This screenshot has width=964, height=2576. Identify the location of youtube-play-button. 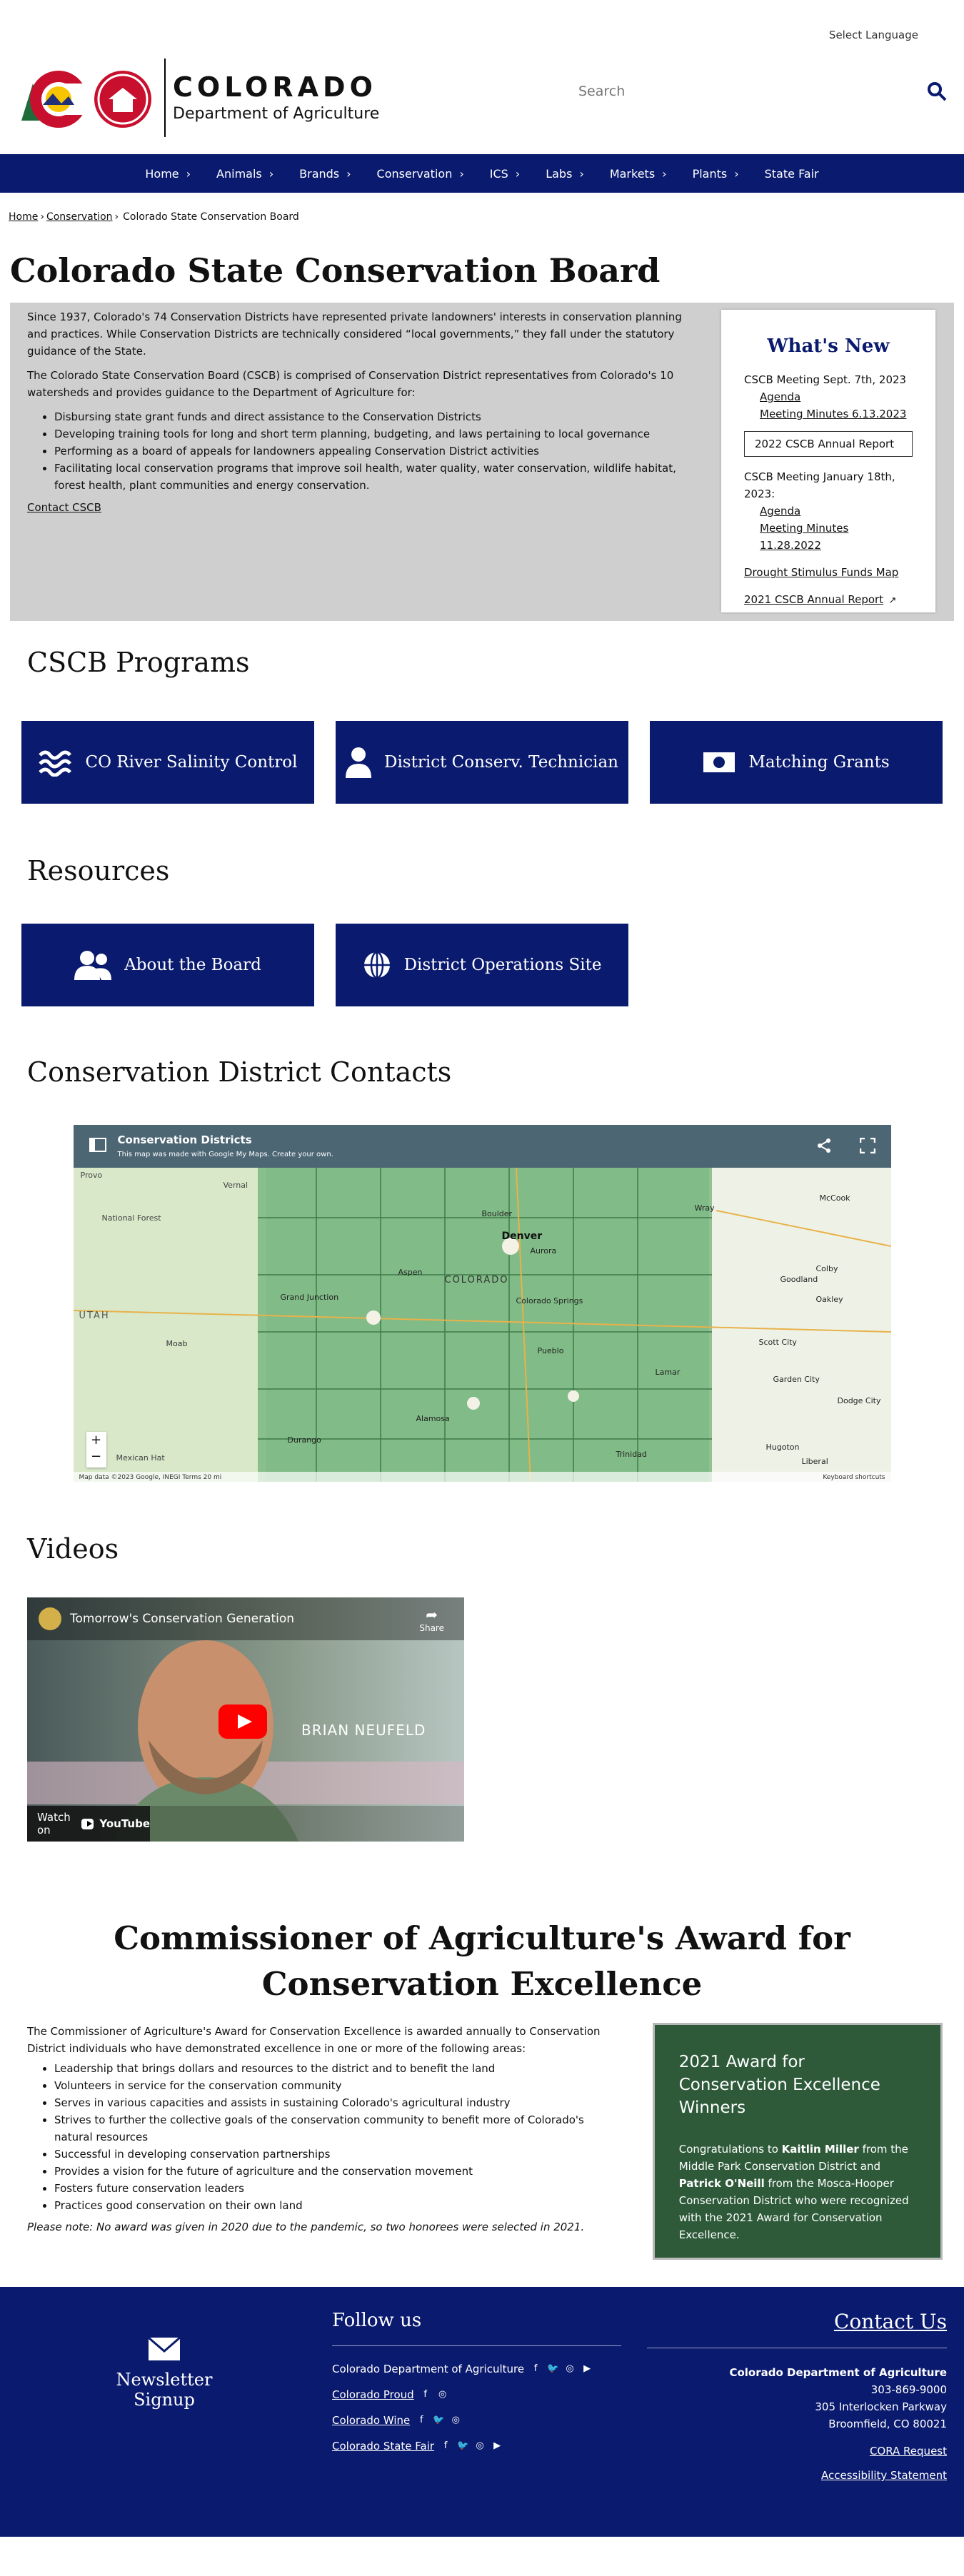
(243, 1721).